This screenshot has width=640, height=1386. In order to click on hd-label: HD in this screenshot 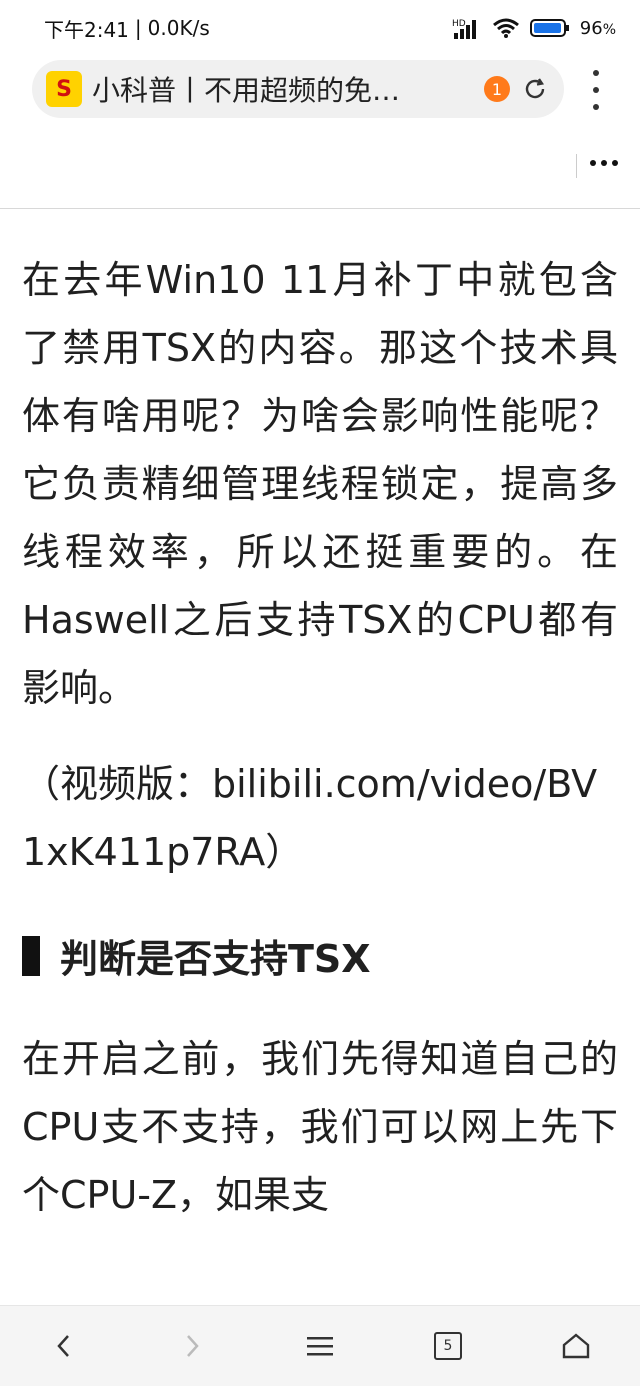, I will do `click(459, 24)`.